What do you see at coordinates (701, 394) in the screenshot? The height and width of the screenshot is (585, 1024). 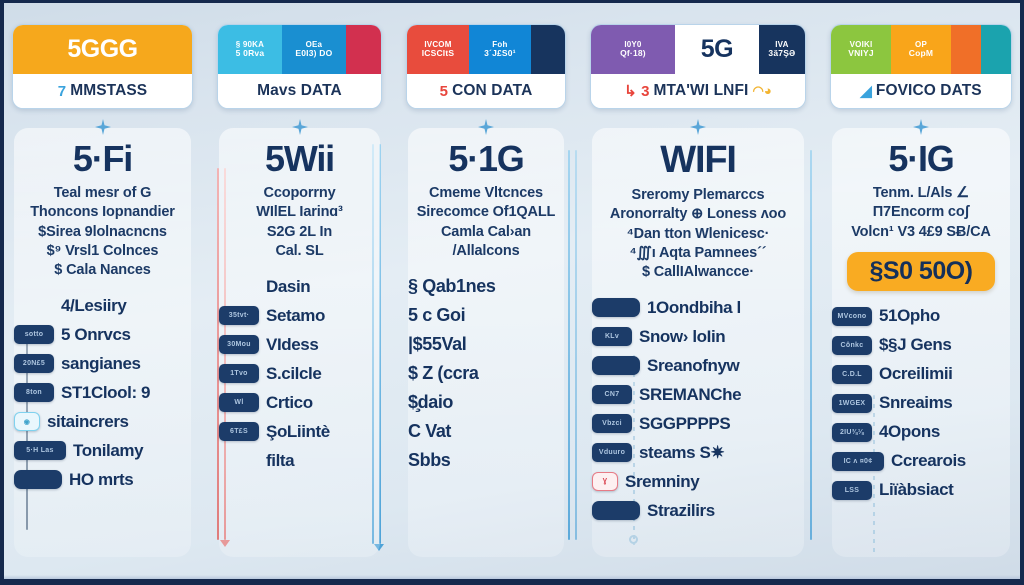 I see `feature-row: CN7 SREMANChe` at bounding box center [701, 394].